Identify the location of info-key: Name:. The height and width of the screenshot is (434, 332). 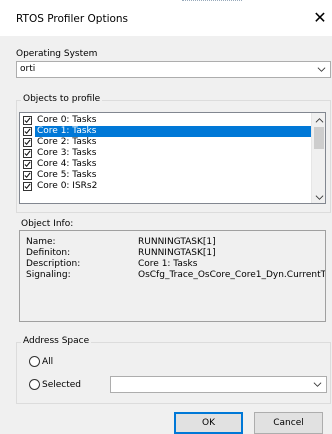
(41, 242).